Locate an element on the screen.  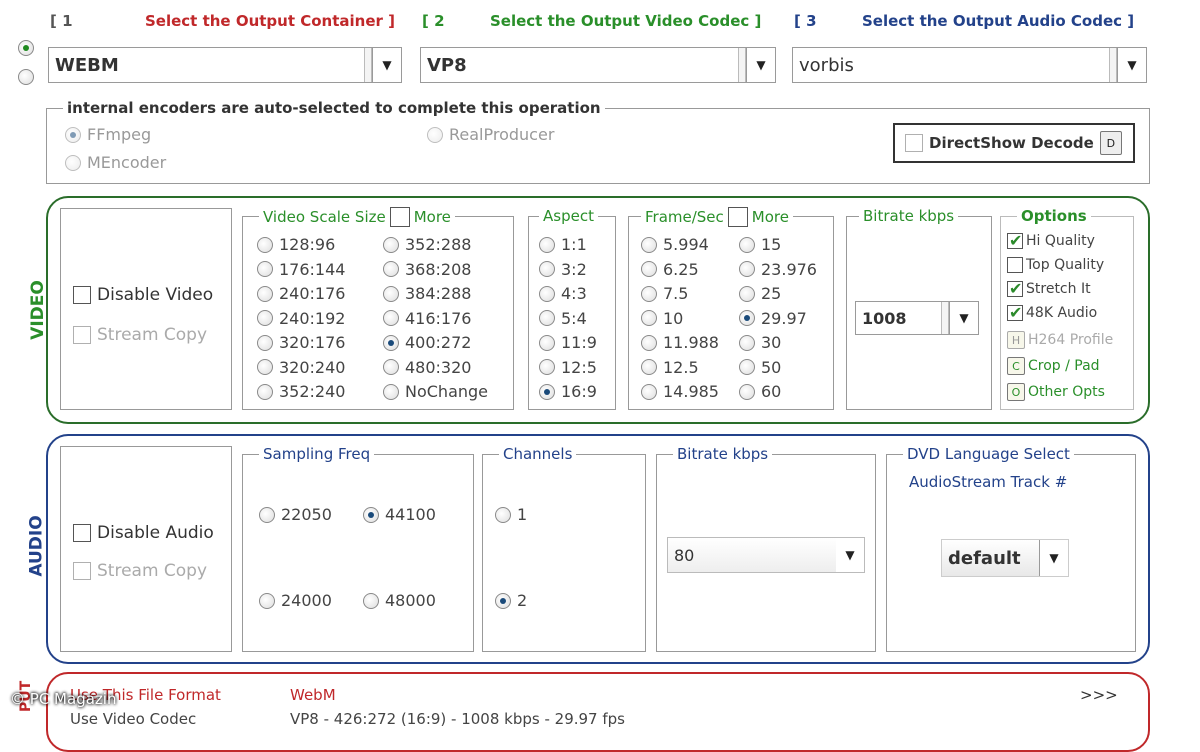
mencoder-option: MEncoder is located at coordinates (115, 162).